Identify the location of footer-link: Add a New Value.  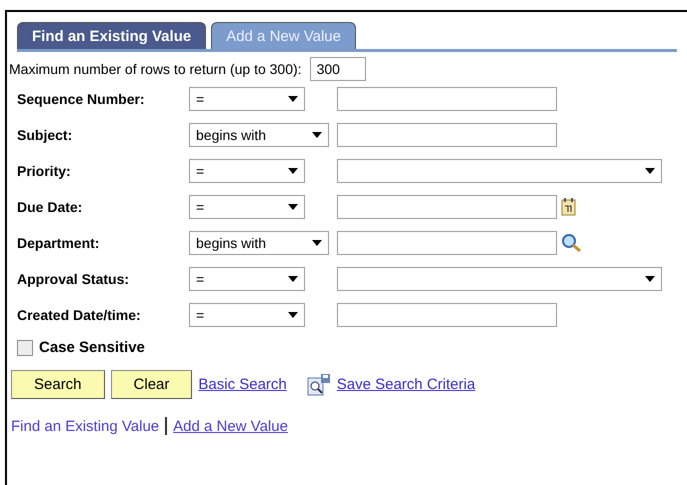
(230, 426).